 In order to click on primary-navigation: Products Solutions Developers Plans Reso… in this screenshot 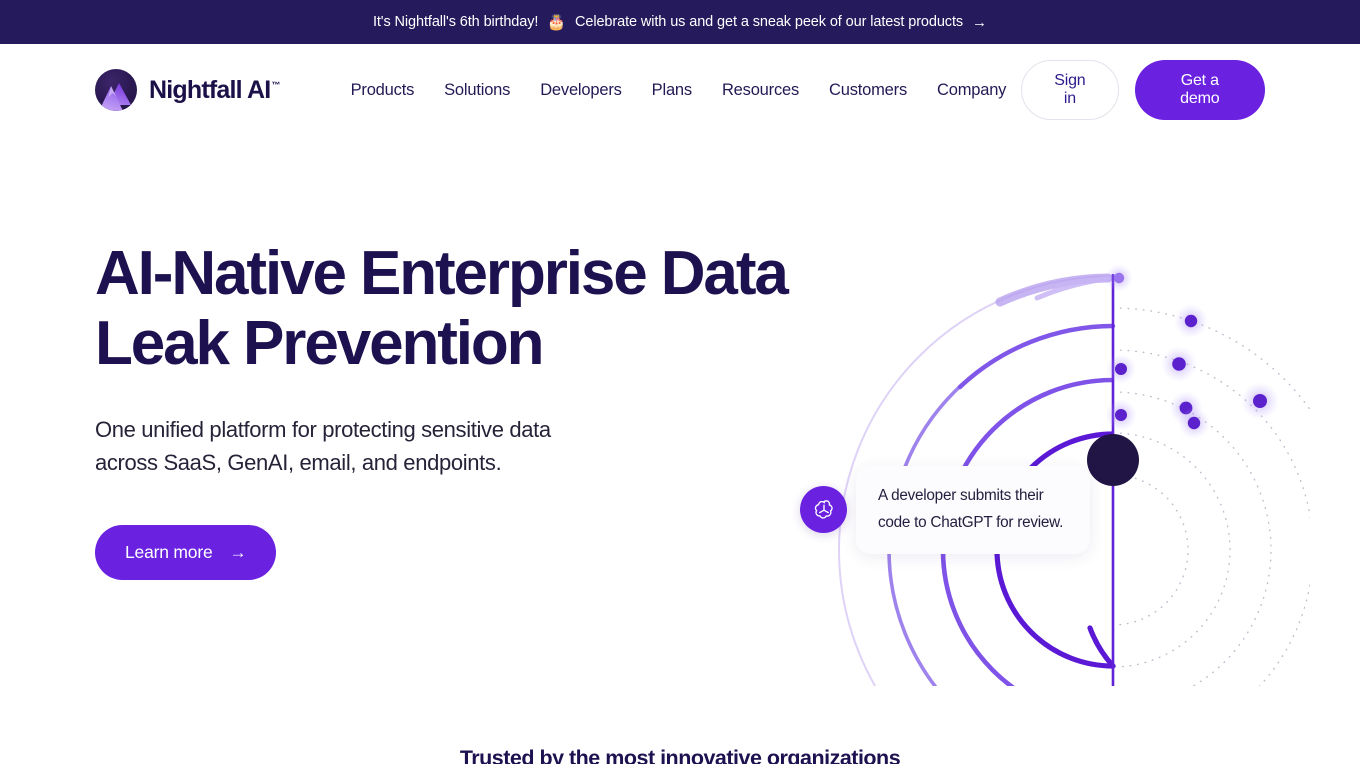, I will do `click(679, 90)`.